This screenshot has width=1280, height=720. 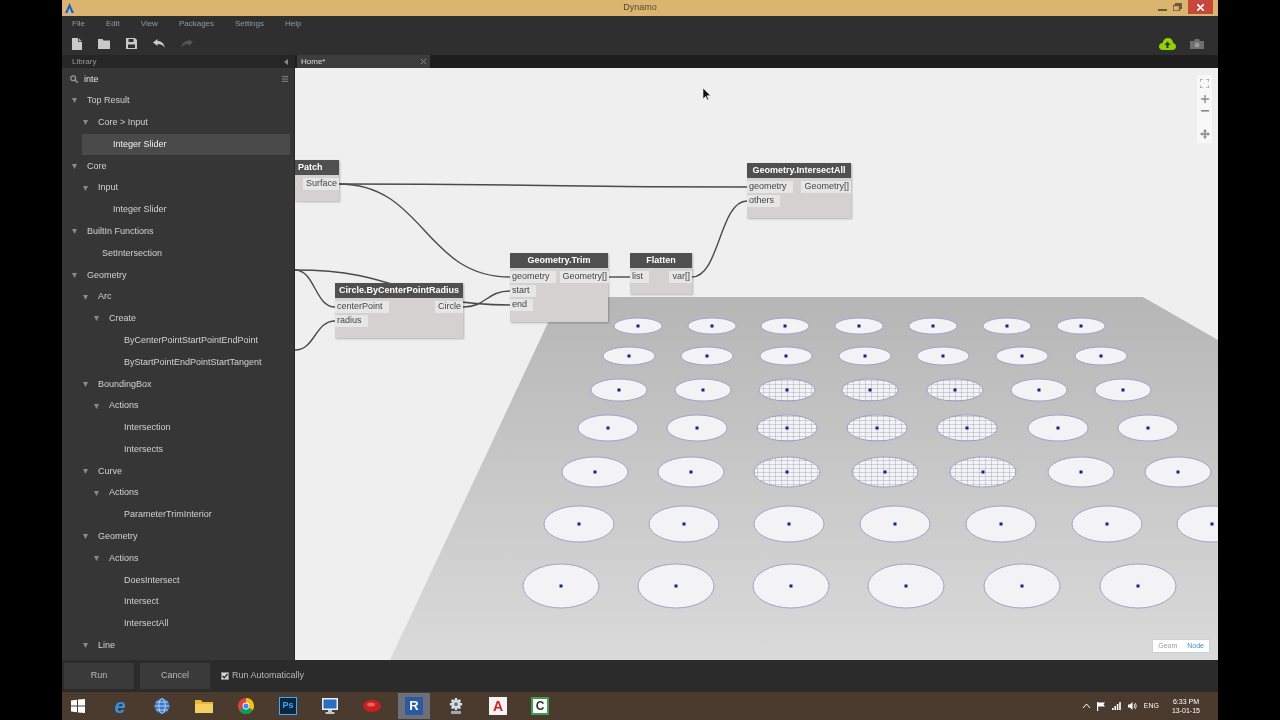 What do you see at coordinates (363, 61) in the screenshot?
I see `document-tab: Home*` at bounding box center [363, 61].